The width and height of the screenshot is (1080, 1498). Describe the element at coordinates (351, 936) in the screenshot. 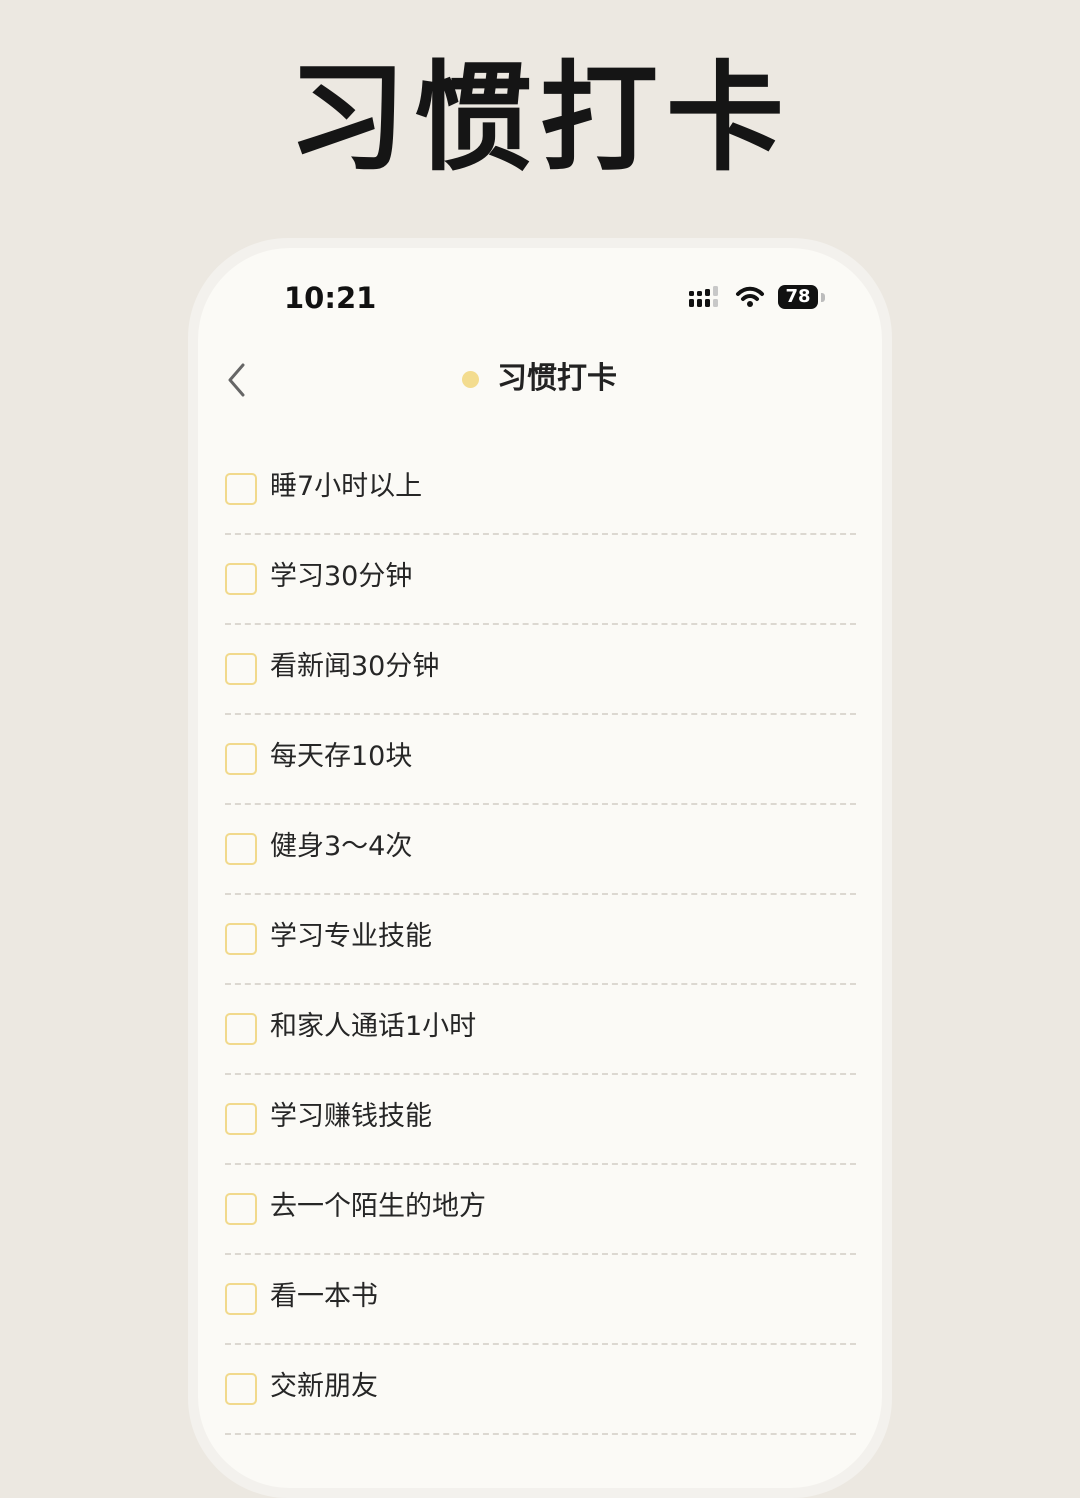

I see `habit-label: 学习专业技能` at that location.